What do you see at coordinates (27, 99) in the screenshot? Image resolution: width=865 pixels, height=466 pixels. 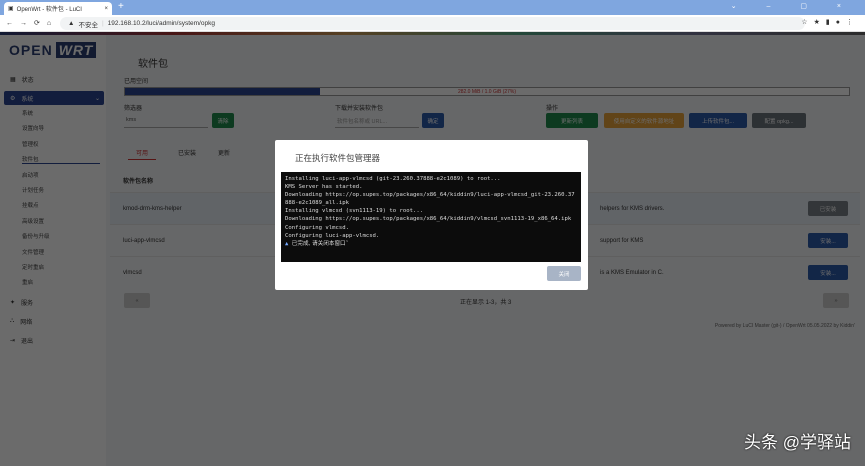 I see `nav-label: 系统` at bounding box center [27, 99].